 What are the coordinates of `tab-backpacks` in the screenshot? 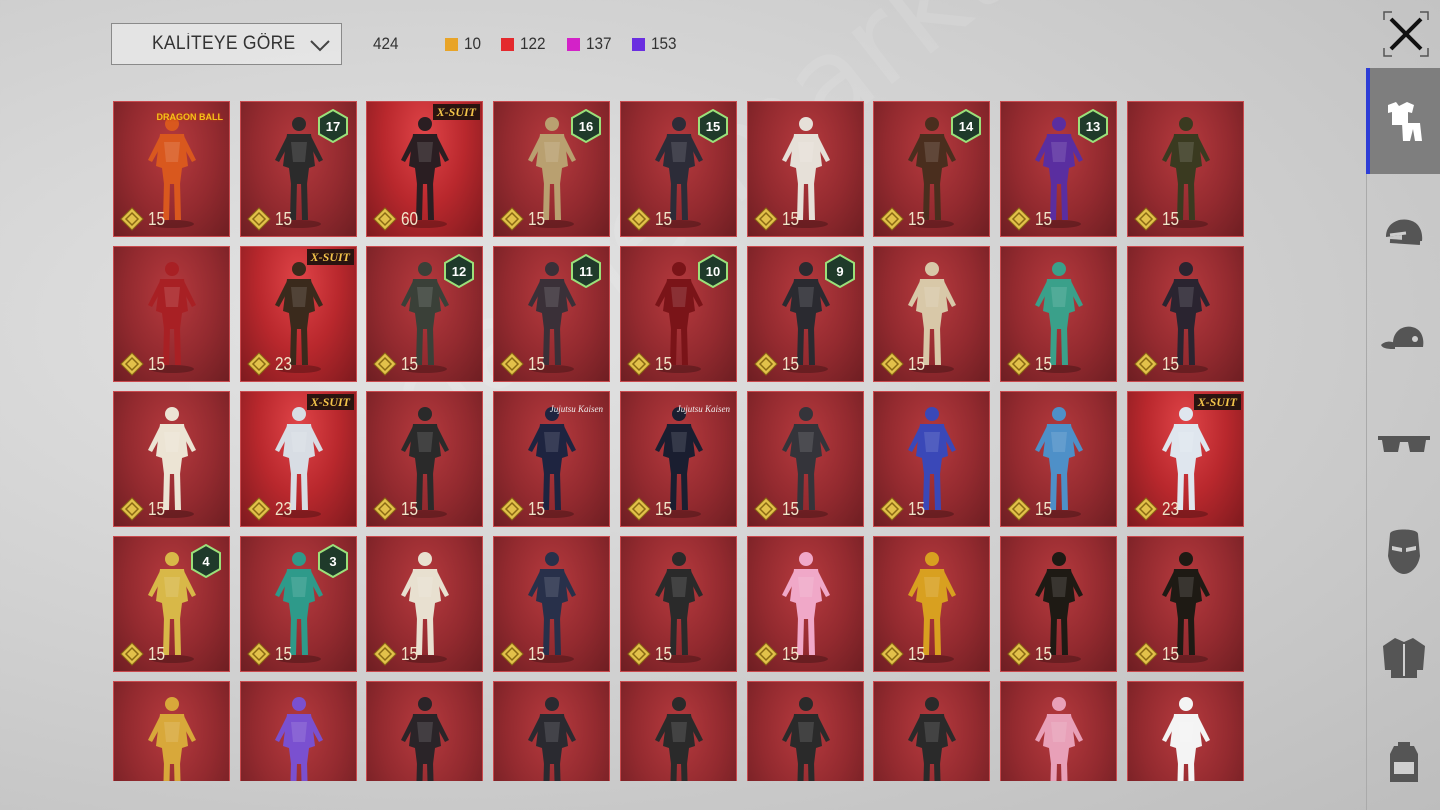 It's located at (1403, 760).